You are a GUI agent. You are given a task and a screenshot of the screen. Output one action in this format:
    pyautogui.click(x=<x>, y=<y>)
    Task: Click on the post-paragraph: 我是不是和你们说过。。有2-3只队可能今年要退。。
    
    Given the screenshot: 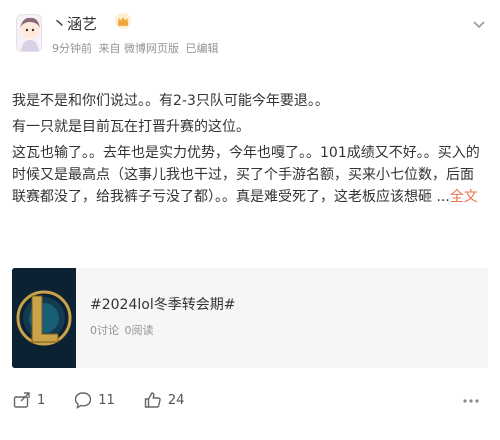 What is the action you would take?
    pyautogui.click(x=170, y=101)
    